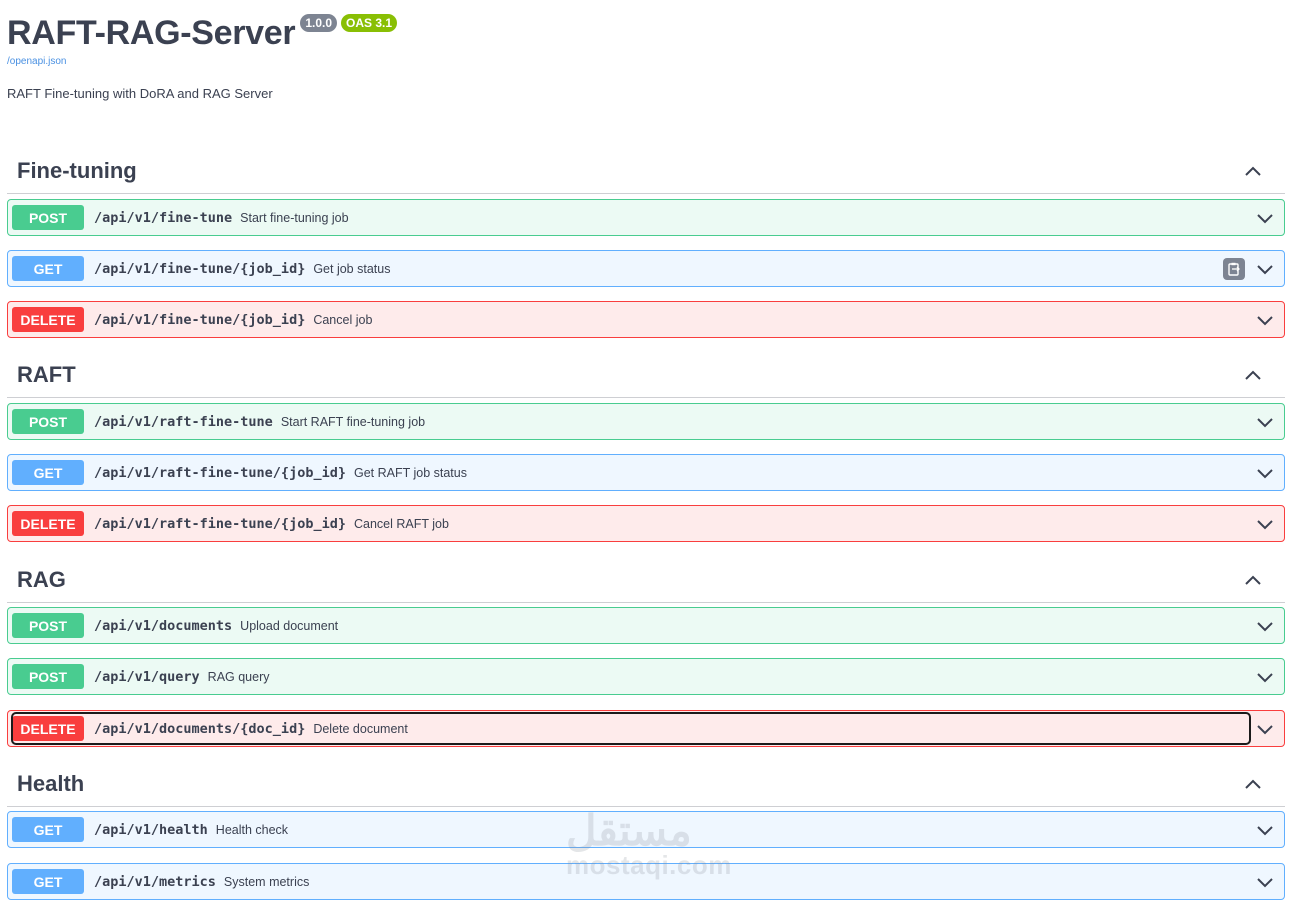 The height and width of the screenshot is (901, 1293). I want to click on endpoint-summary: Start RAFT fine-tuning job, so click(353, 421).